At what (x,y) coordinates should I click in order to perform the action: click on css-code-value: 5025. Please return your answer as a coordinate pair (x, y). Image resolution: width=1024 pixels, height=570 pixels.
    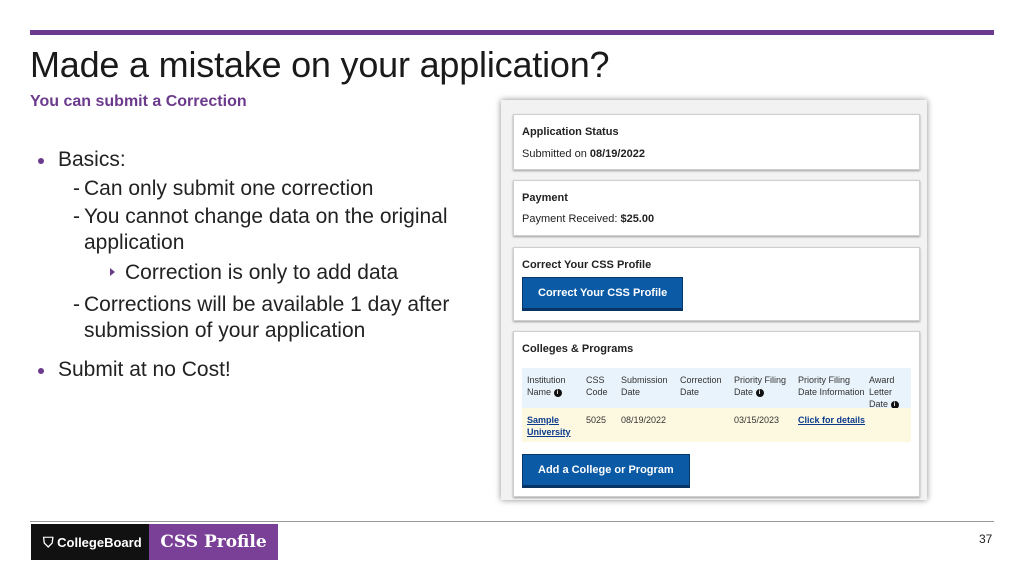
    Looking at the image, I should click on (596, 420).